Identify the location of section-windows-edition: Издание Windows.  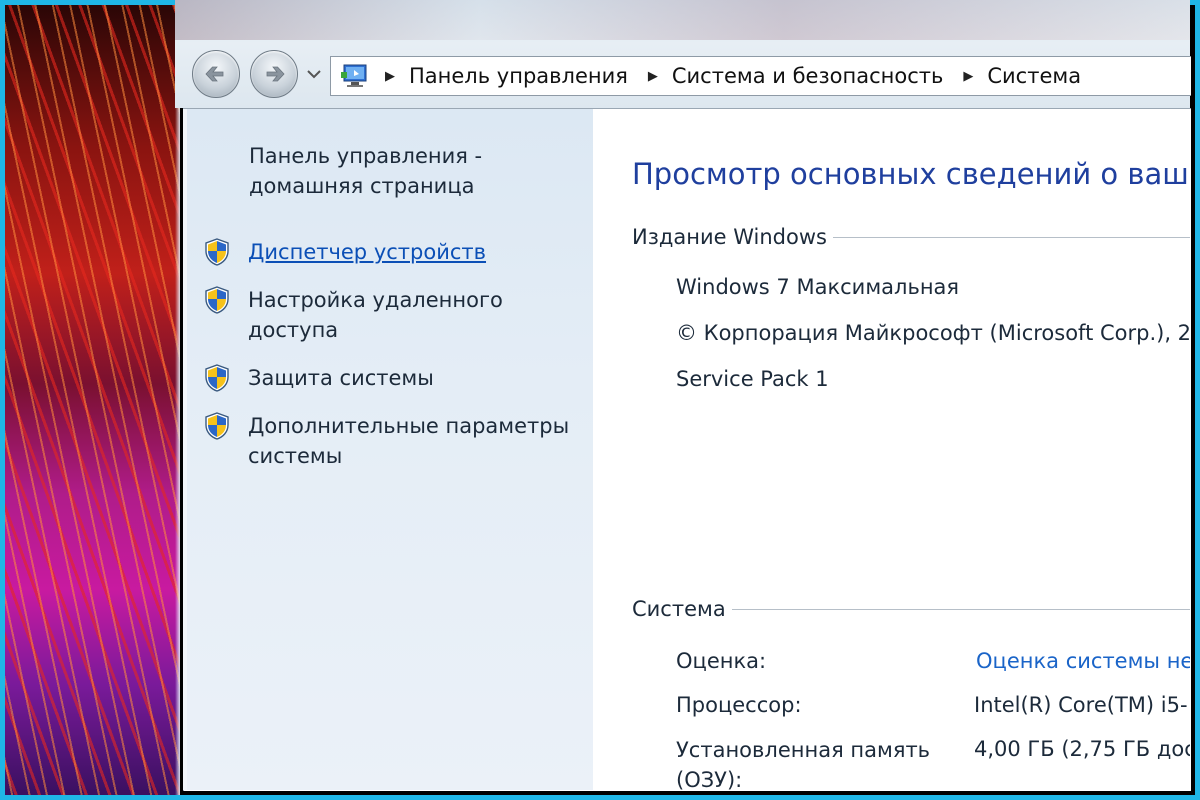
(911, 237).